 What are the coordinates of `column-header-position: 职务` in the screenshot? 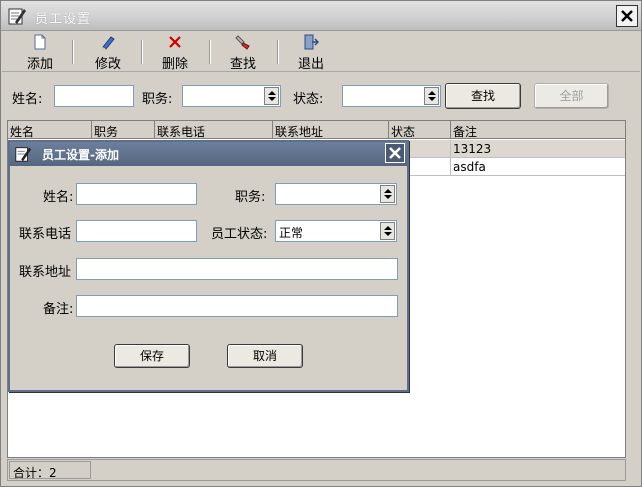 It's located at (123, 130).